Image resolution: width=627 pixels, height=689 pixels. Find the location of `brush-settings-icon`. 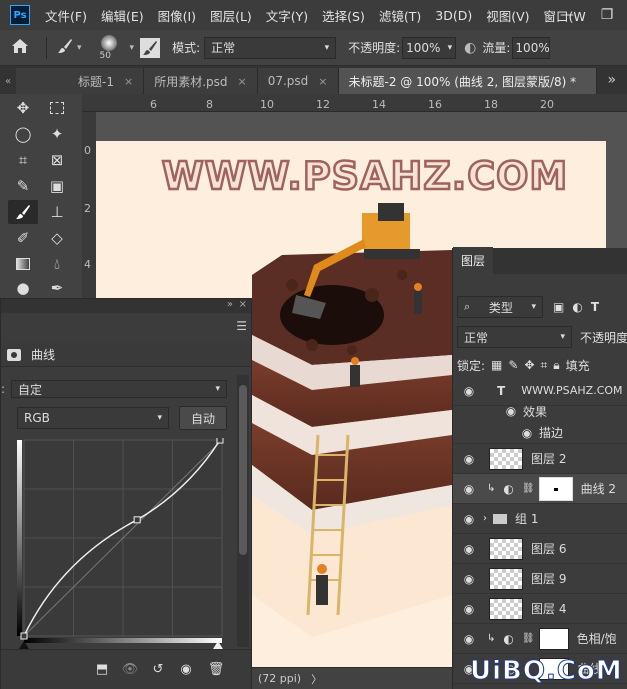

brush-settings-icon is located at coordinates (150, 47).